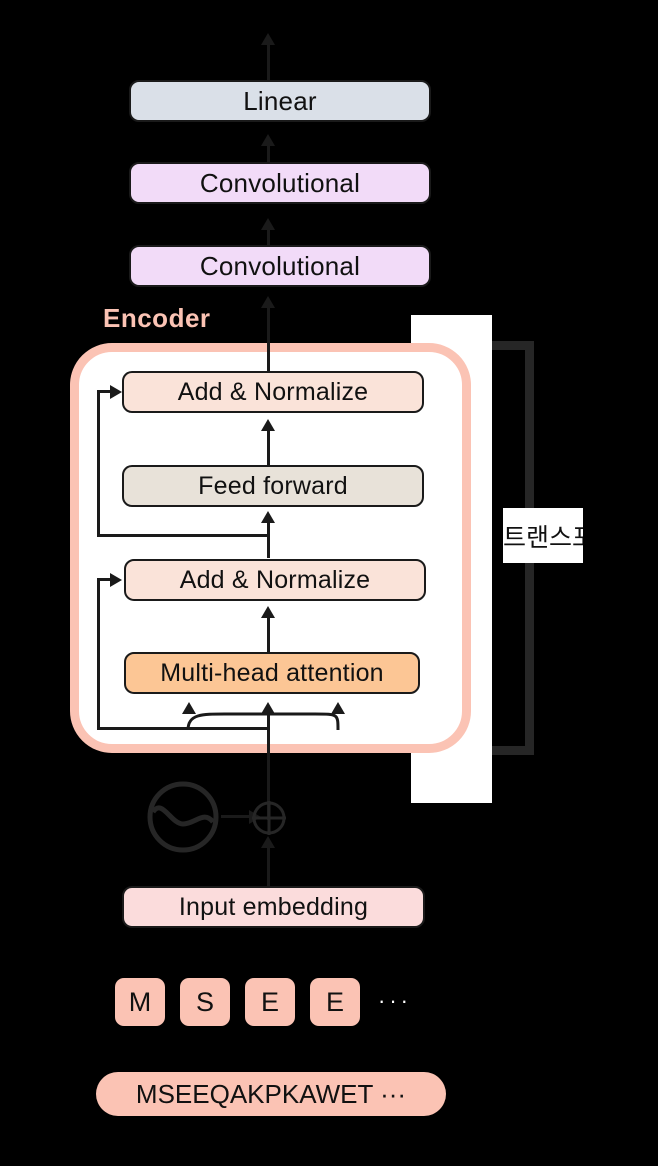  What do you see at coordinates (280, 101) in the screenshot?
I see `linear-block: Linear` at bounding box center [280, 101].